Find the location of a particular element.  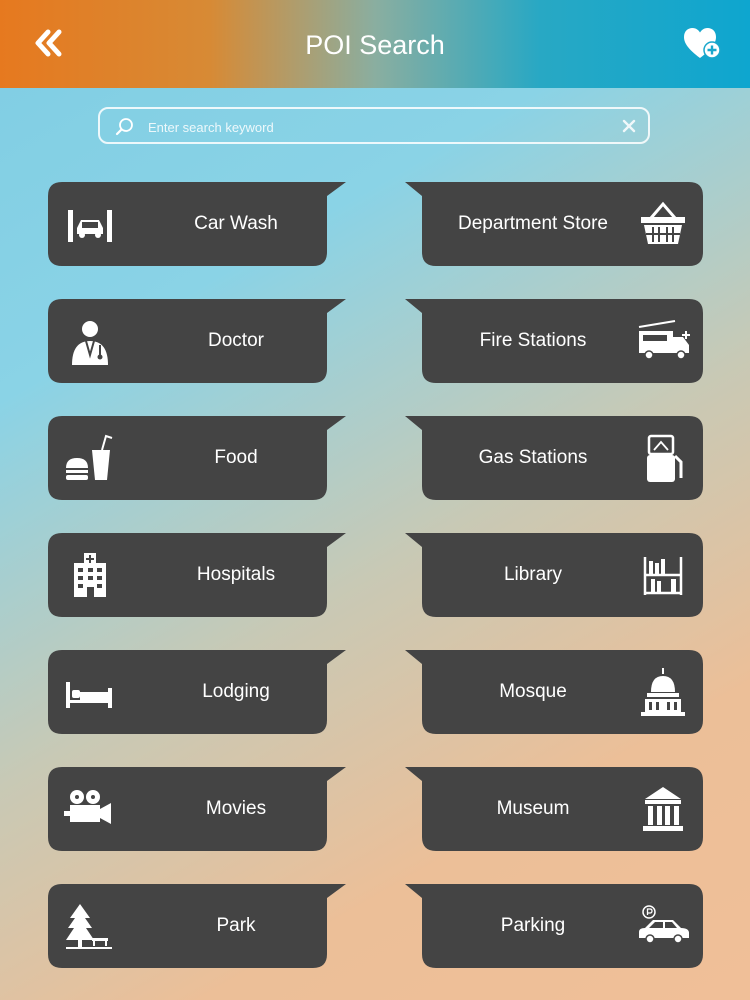

category-doctor: Doctor is located at coordinates (198, 341).